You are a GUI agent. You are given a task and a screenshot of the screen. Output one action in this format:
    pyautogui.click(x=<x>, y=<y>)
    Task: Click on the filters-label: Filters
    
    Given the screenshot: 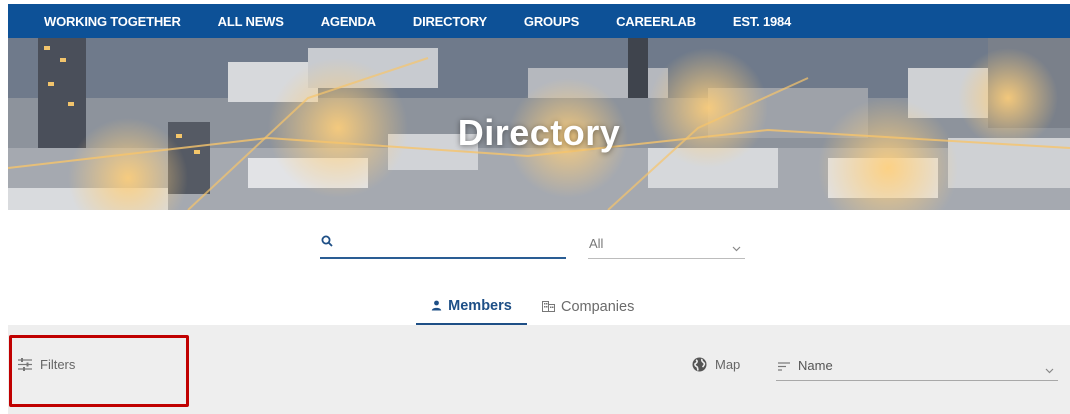 What is the action you would take?
    pyautogui.click(x=58, y=364)
    